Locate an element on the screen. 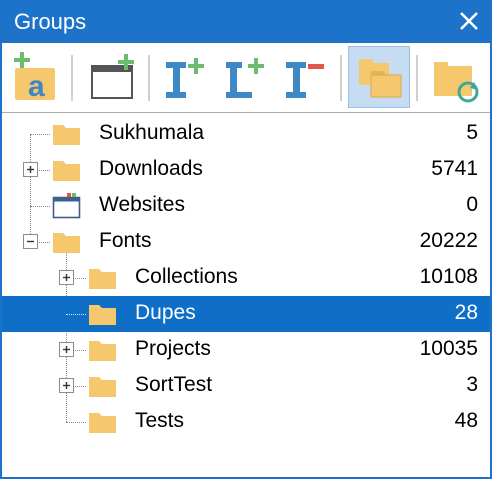 Image resolution: width=492 pixels, height=479 pixels. window-title: Groups is located at coordinates (50, 21).